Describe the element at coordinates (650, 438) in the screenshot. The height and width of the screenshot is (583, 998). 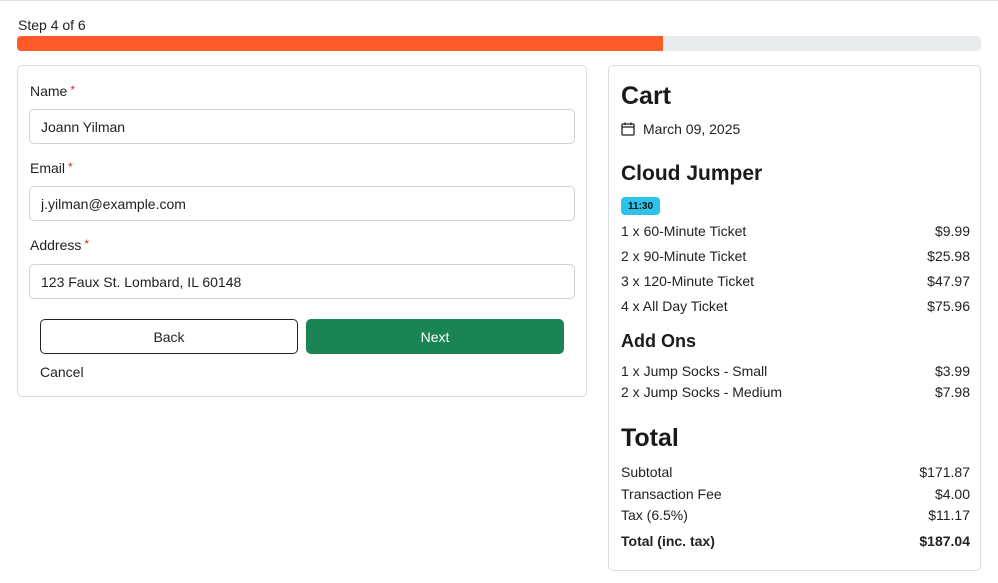
I see `total-title: Total` at that location.